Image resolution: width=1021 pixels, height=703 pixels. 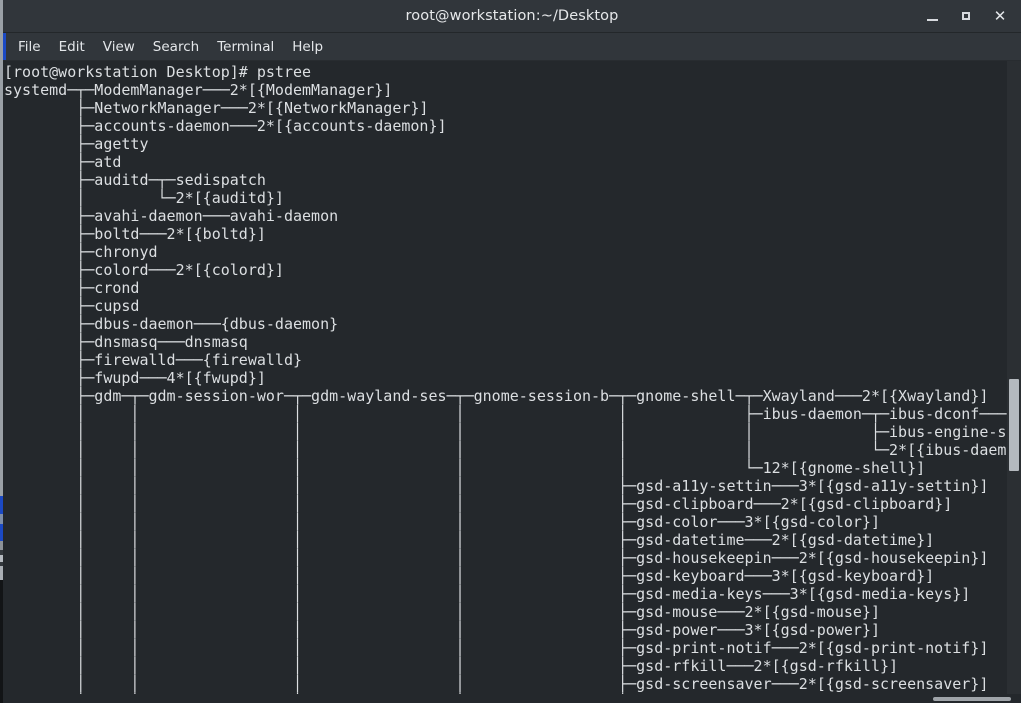 What do you see at coordinates (119, 47) in the screenshot?
I see `menu-item-view: View` at bounding box center [119, 47].